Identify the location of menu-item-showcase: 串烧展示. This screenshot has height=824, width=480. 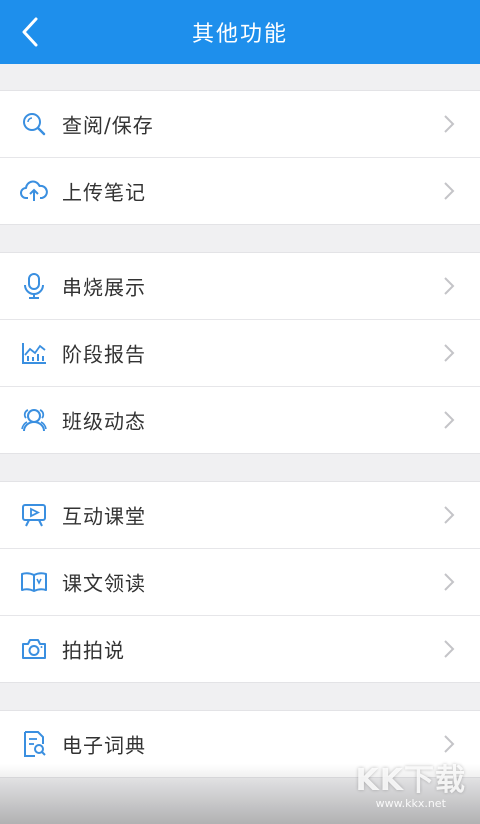
(240, 286).